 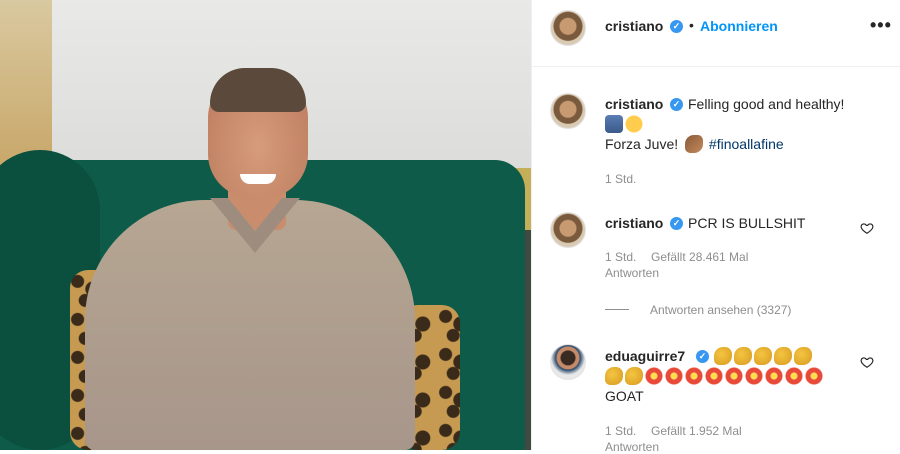 I want to click on comment-like-count: Gefällt 28.461 Mal, so click(x=699, y=257).